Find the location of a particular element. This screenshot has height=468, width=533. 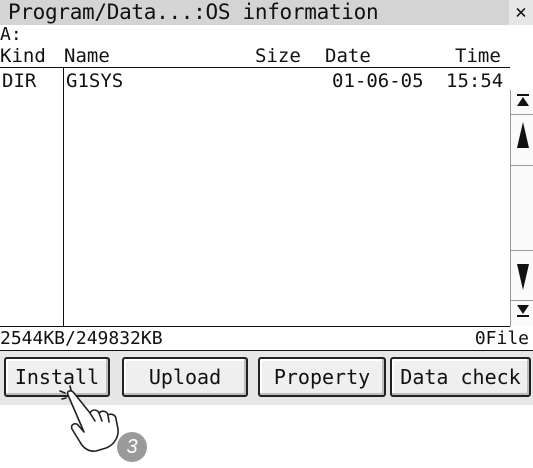

page-down-icon is located at coordinates (522, 278).